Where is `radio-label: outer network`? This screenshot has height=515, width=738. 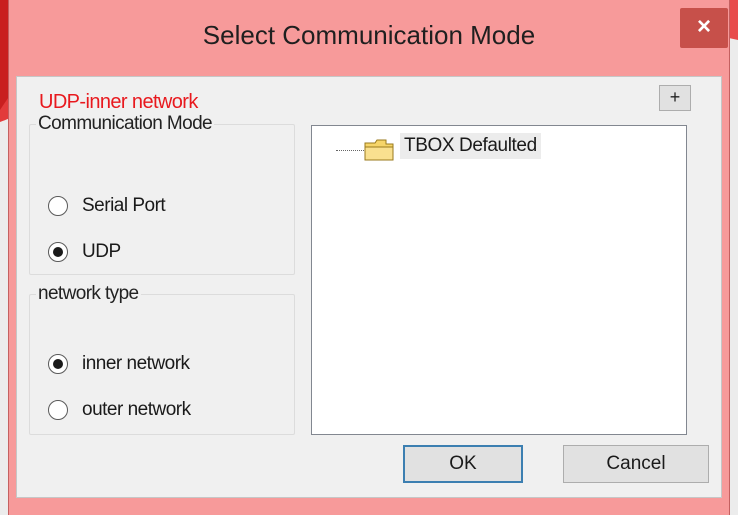 radio-label: outer network is located at coordinates (136, 409).